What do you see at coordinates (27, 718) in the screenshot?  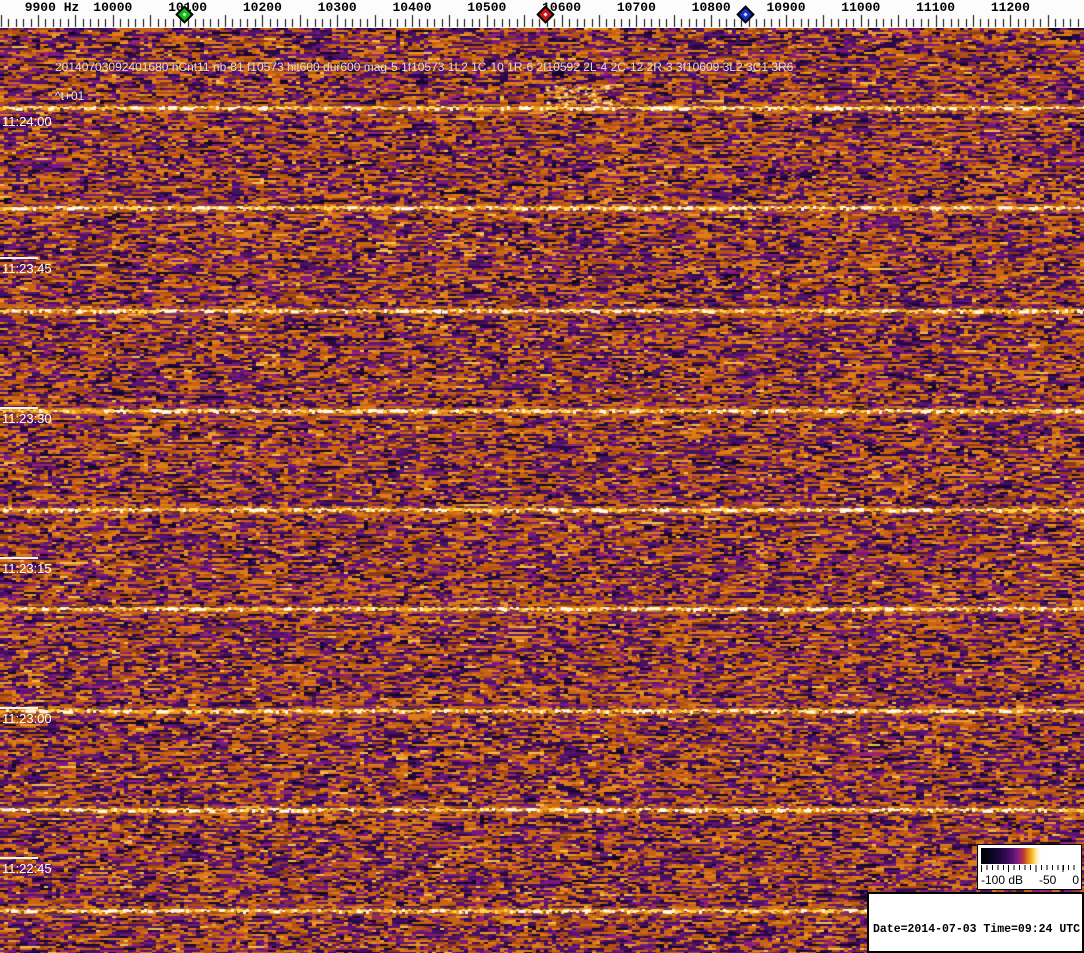 I see `time-label: 11:23:00` at bounding box center [27, 718].